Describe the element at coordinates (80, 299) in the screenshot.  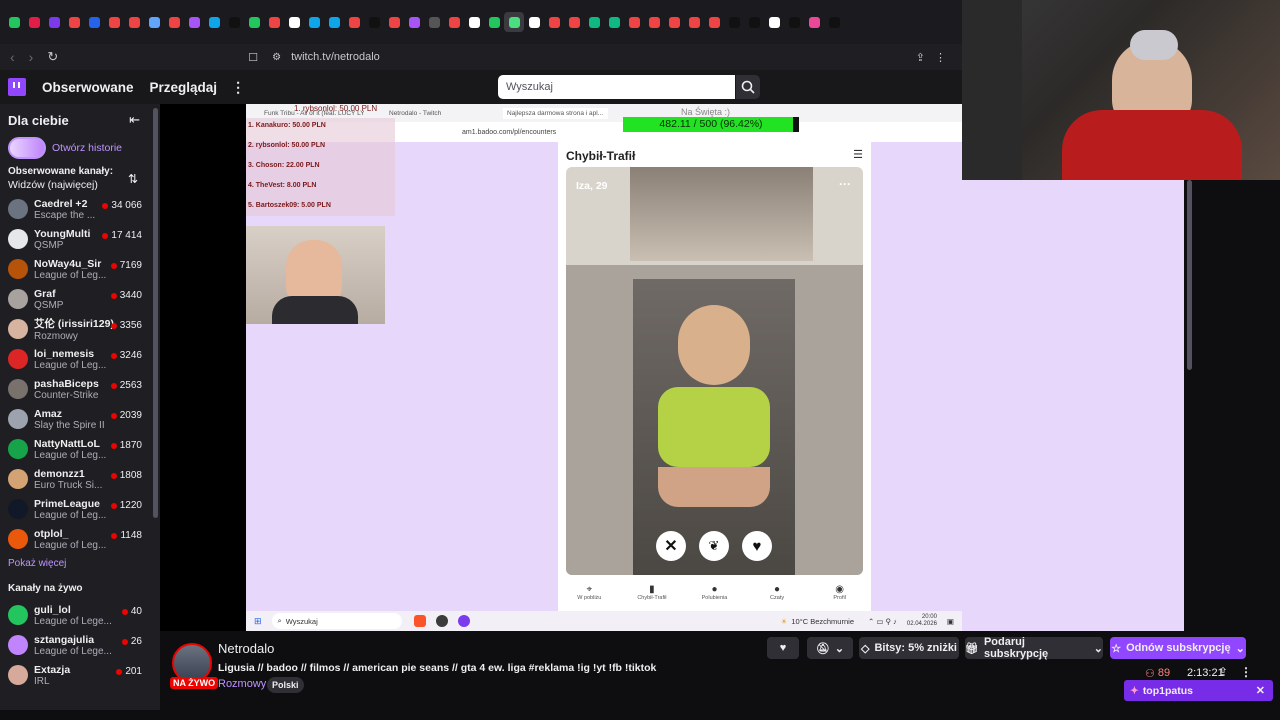
I see `sidebar-channel: Graf QSMP 3440` at that location.